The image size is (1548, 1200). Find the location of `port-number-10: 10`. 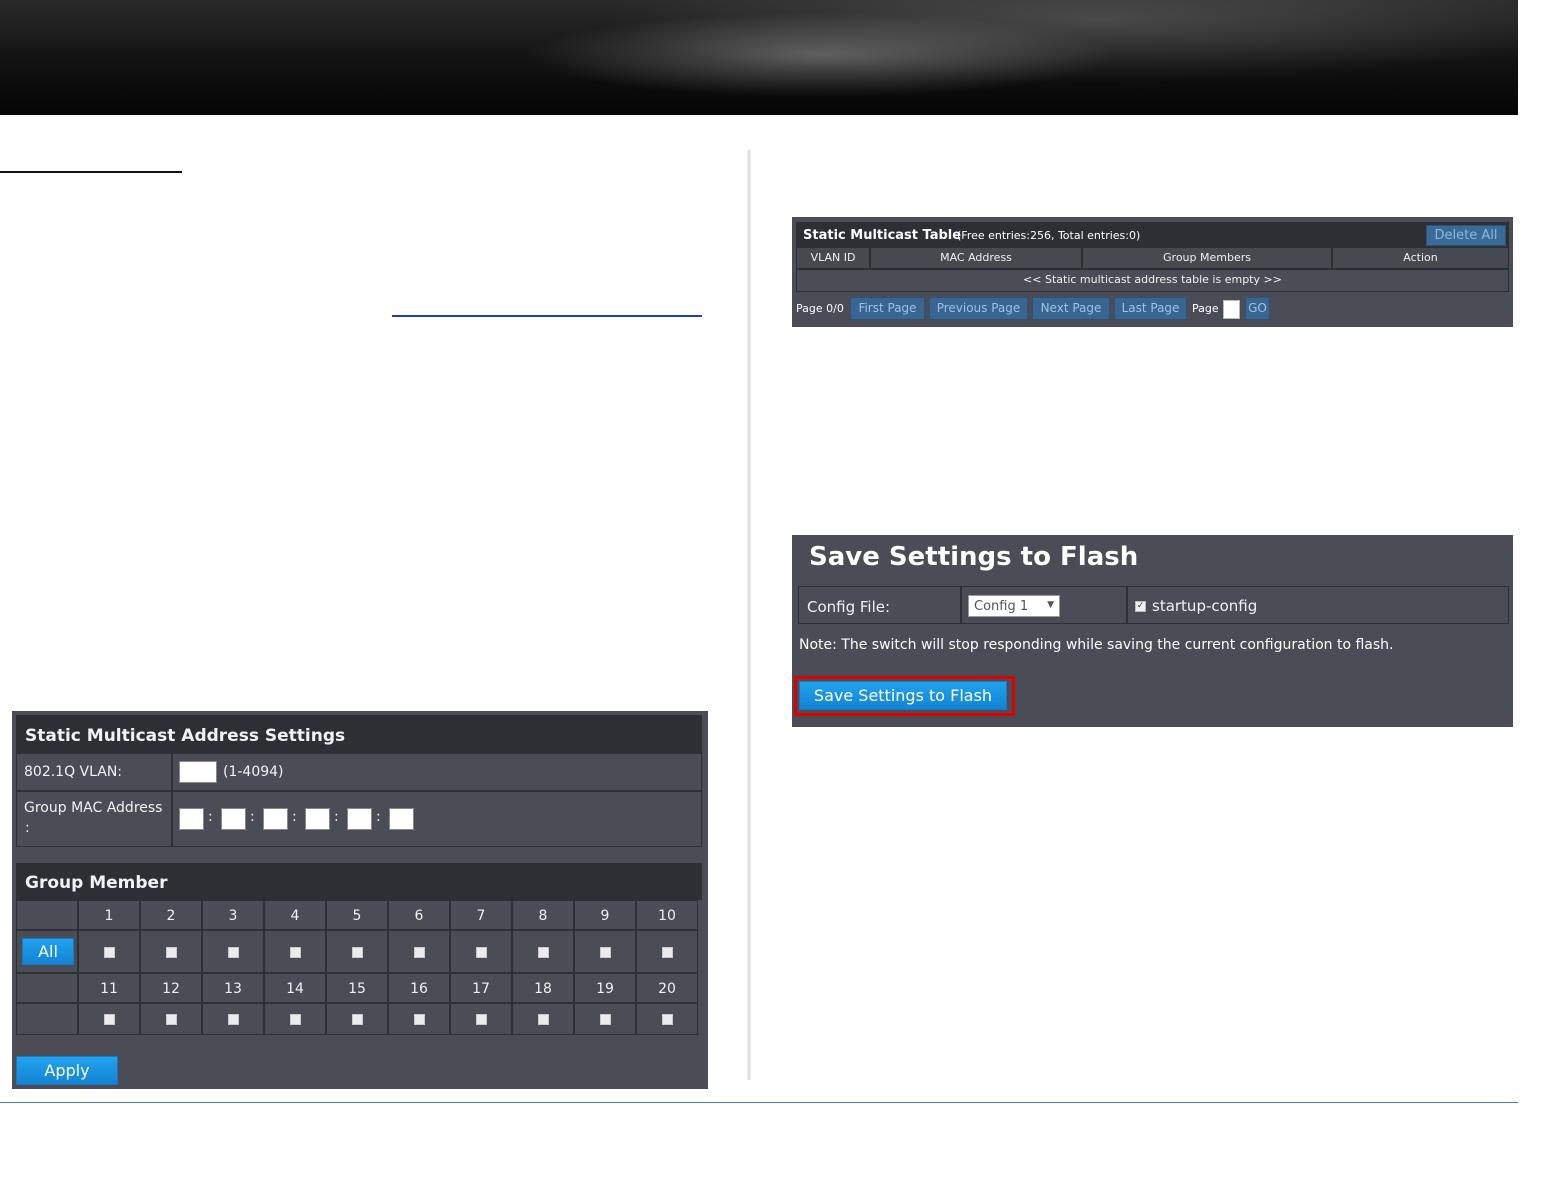

port-number-10: 10 is located at coordinates (667, 916).